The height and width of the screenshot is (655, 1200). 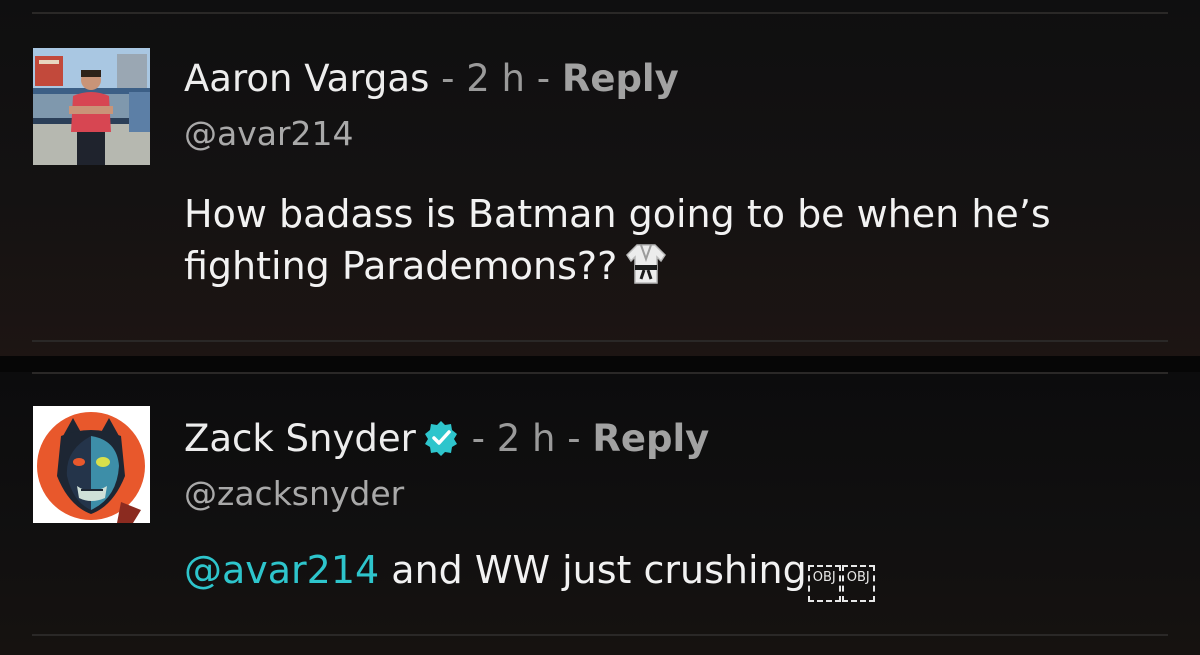 What do you see at coordinates (593, 570) in the screenshot?
I see `comment-text: and WW just crushing` at bounding box center [593, 570].